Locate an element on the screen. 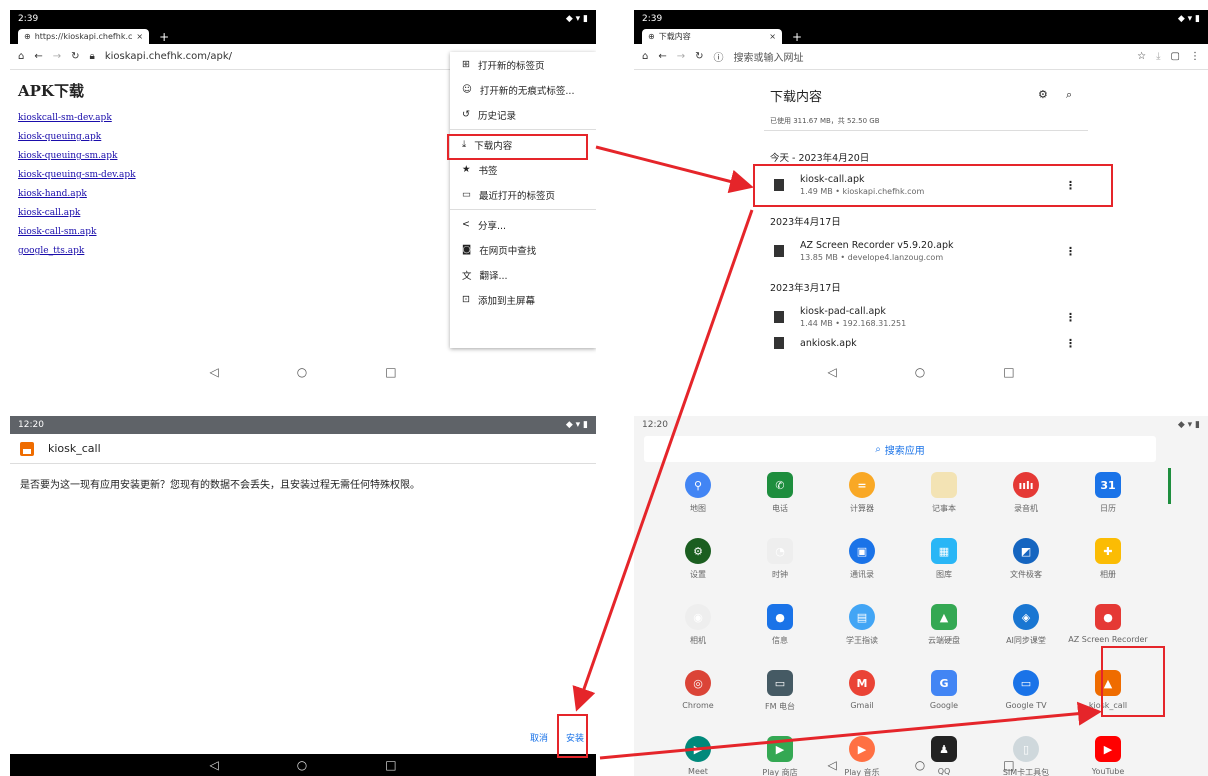  app-label: AZ Screen Recorder is located at coordinates (1108, 639).